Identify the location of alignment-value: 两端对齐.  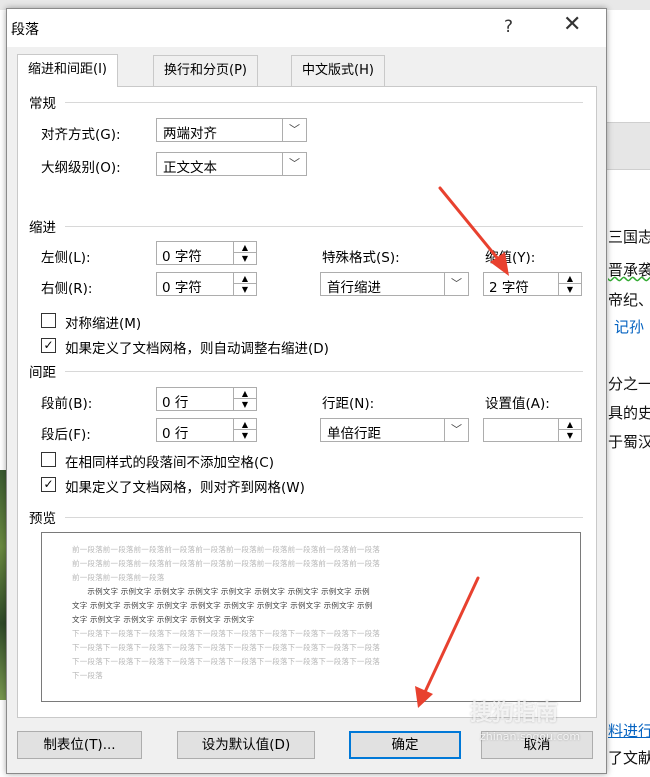
(190, 134).